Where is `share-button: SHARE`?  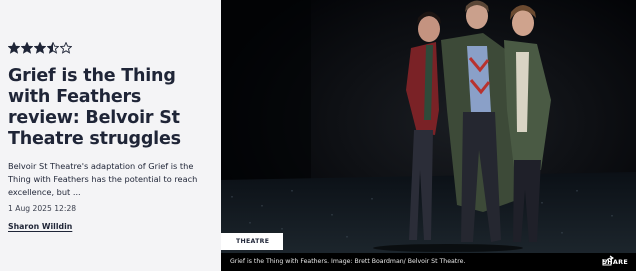
share-button: SHARE is located at coordinates (615, 262).